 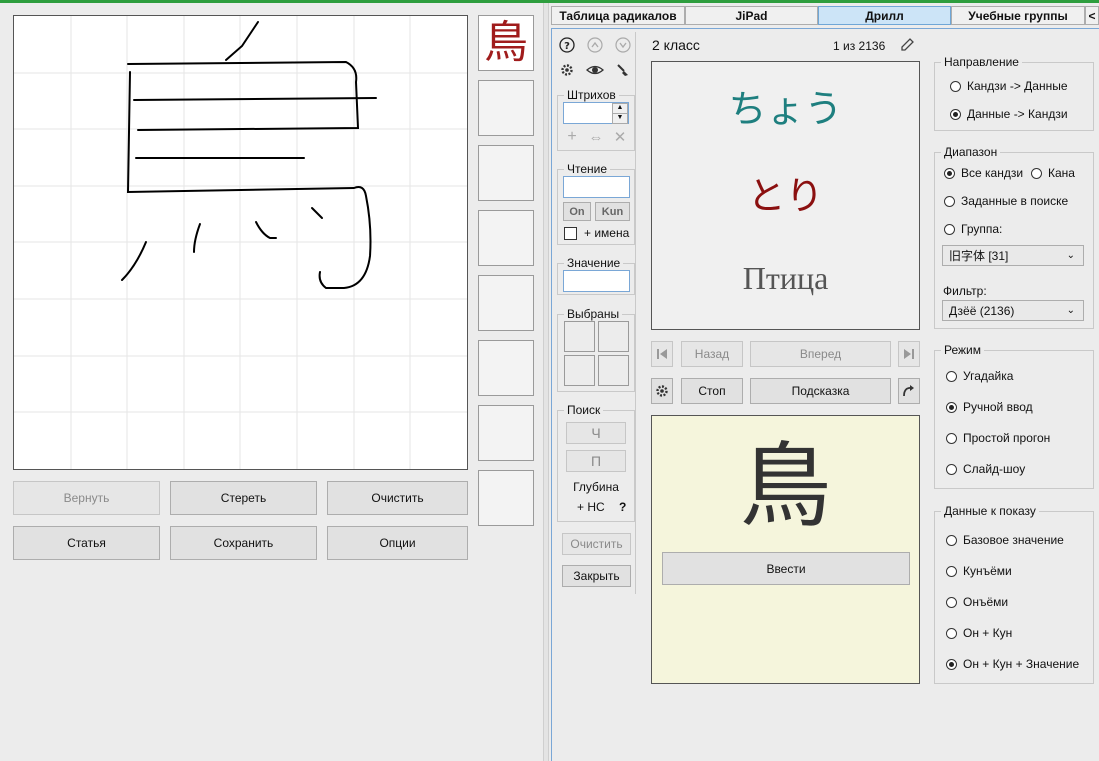 What do you see at coordinates (712, 391) in the screenshot?
I see `stop-button: Стоп` at bounding box center [712, 391].